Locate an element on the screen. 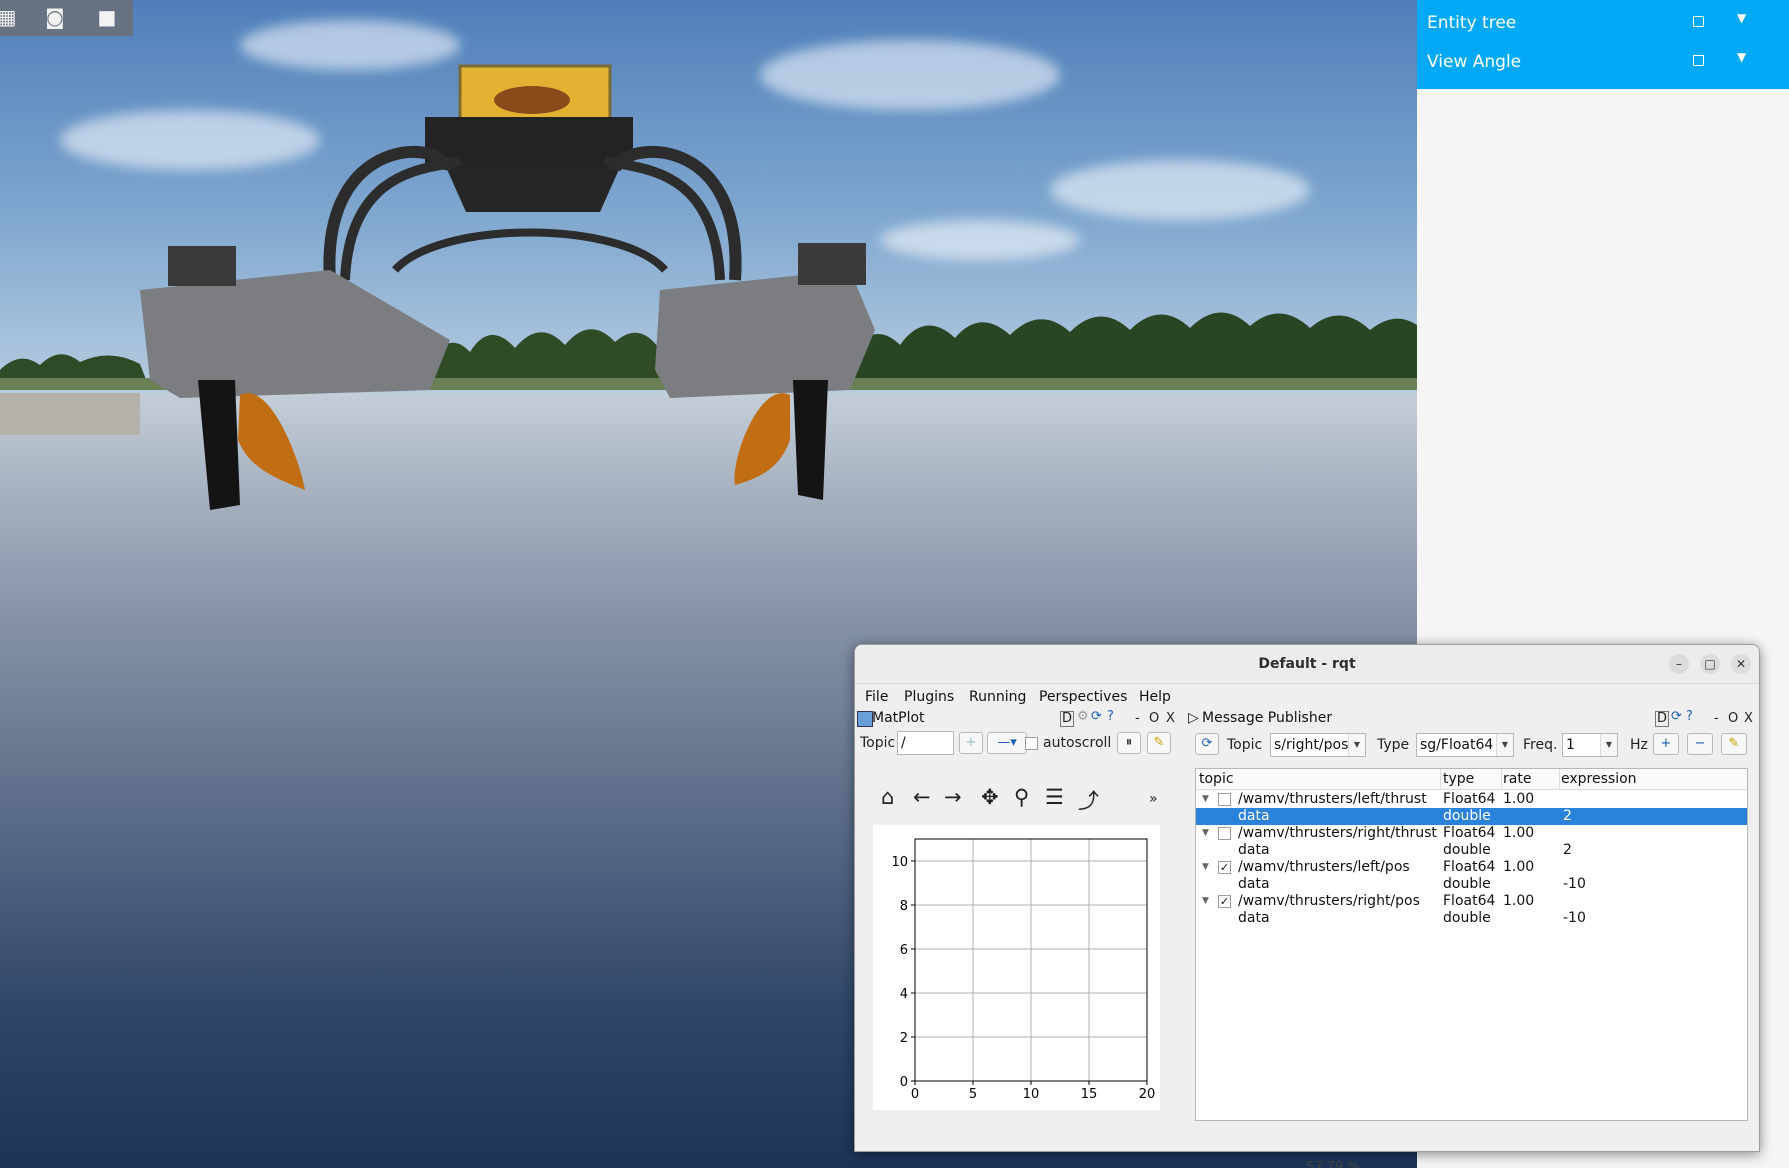 The image size is (1789, 1168). publisher-topic-combo: s/right/pos ▼ is located at coordinates (1318, 745).